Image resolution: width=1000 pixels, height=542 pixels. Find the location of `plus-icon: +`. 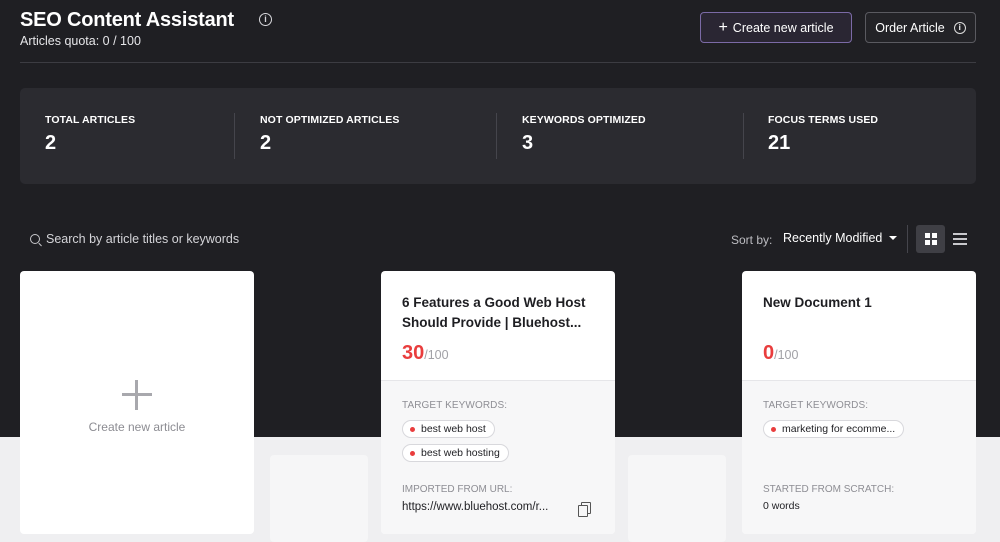

plus-icon: + is located at coordinates (723, 27).